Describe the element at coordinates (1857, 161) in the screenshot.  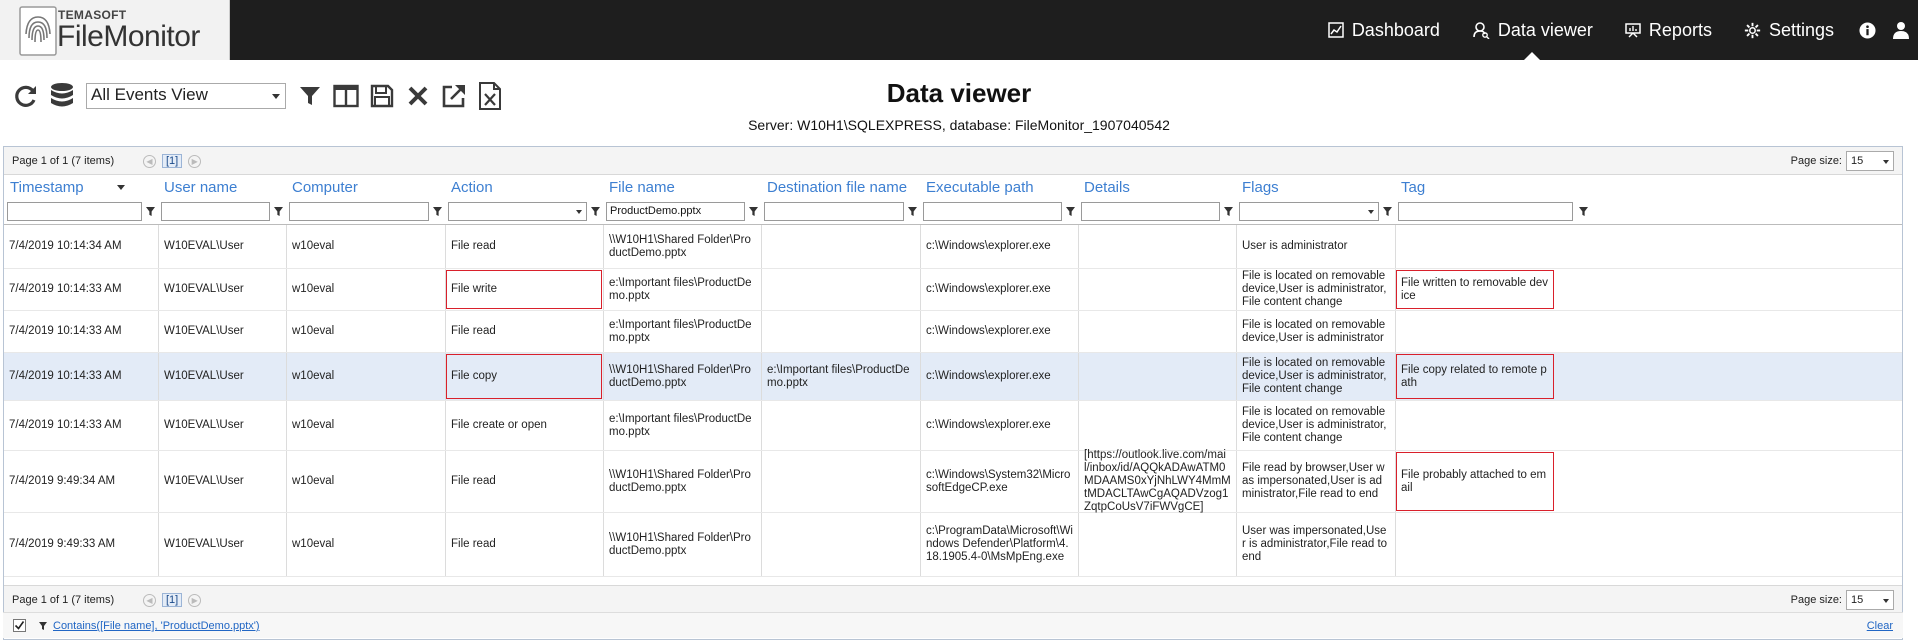
I see `page-size-value: 15` at that location.